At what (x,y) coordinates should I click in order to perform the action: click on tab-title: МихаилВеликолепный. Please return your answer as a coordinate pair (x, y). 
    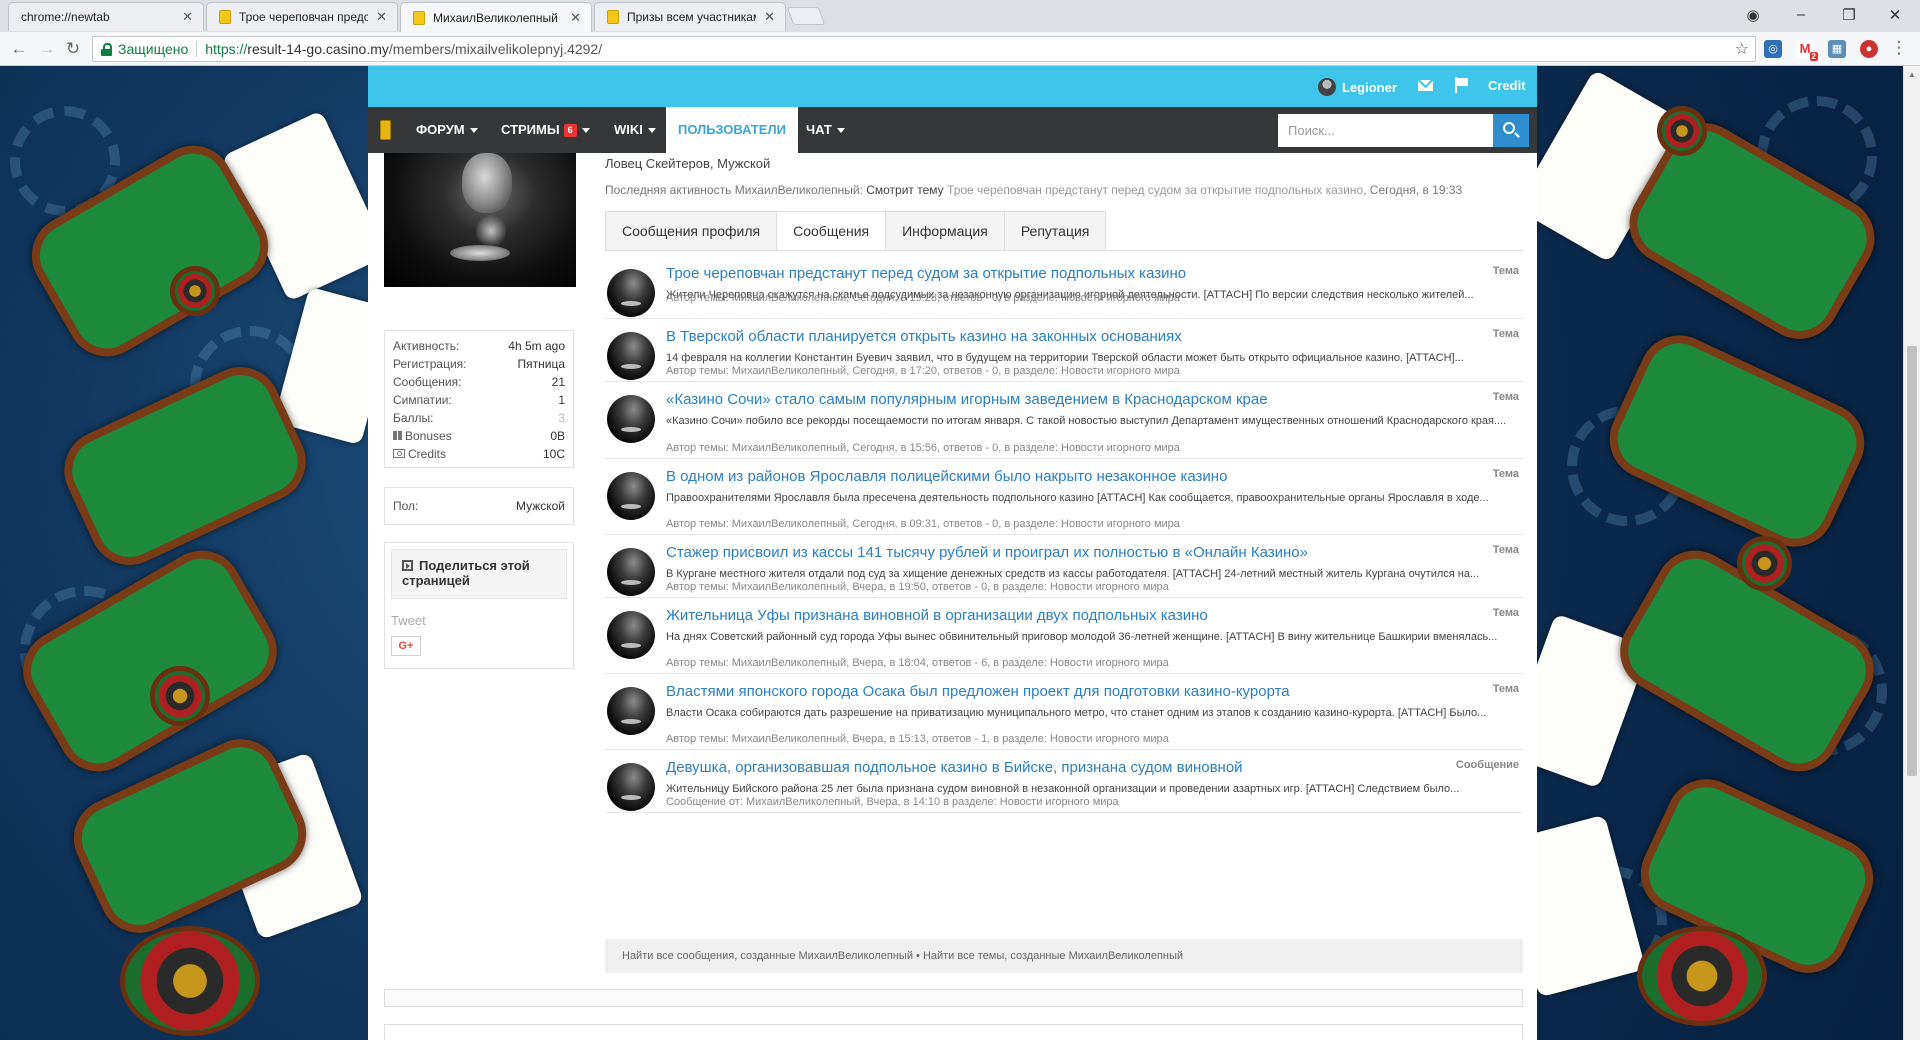
    Looking at the image, I should click on (495, 17).